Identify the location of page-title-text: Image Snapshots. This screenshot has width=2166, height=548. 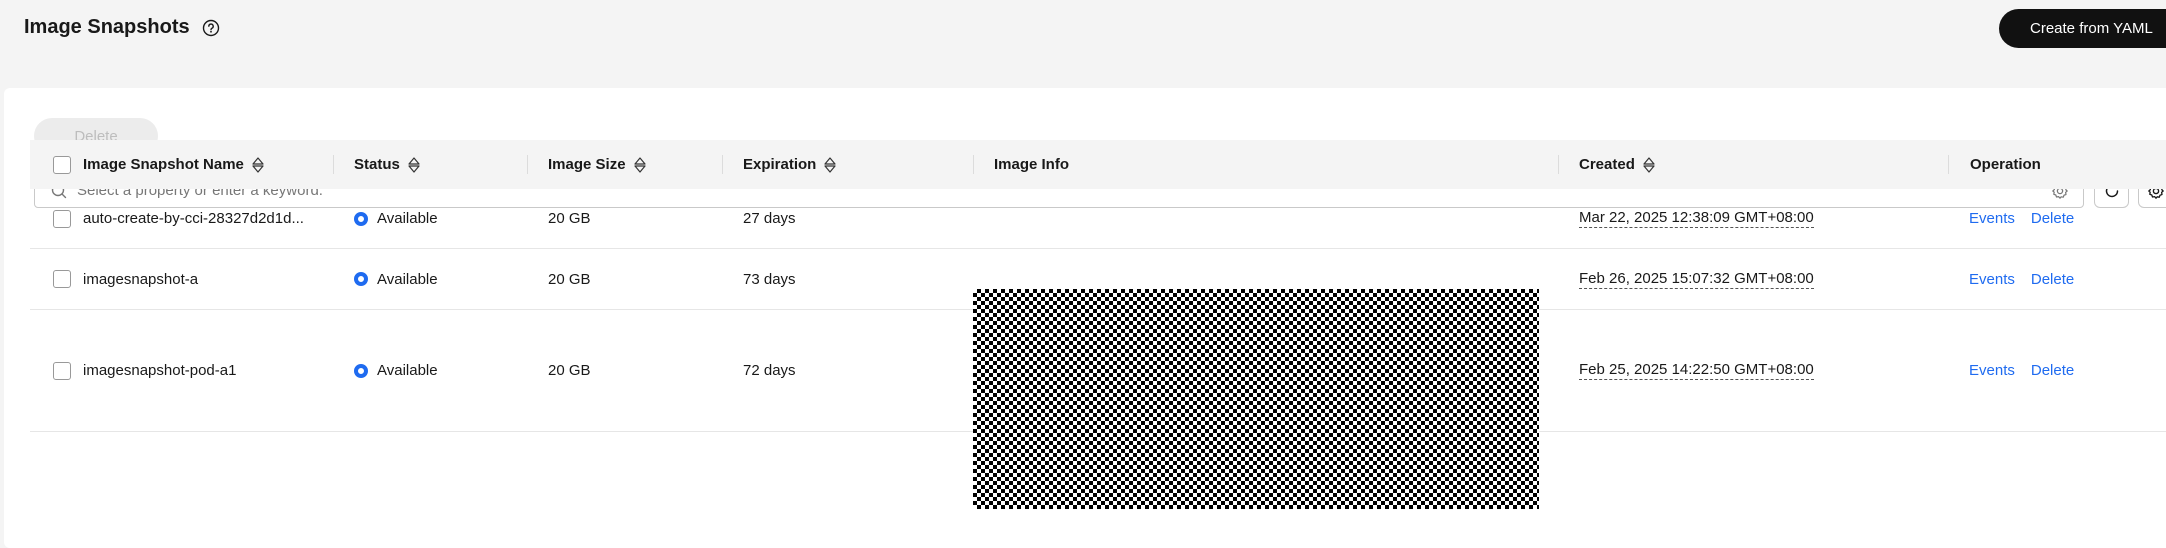
(107, 27).